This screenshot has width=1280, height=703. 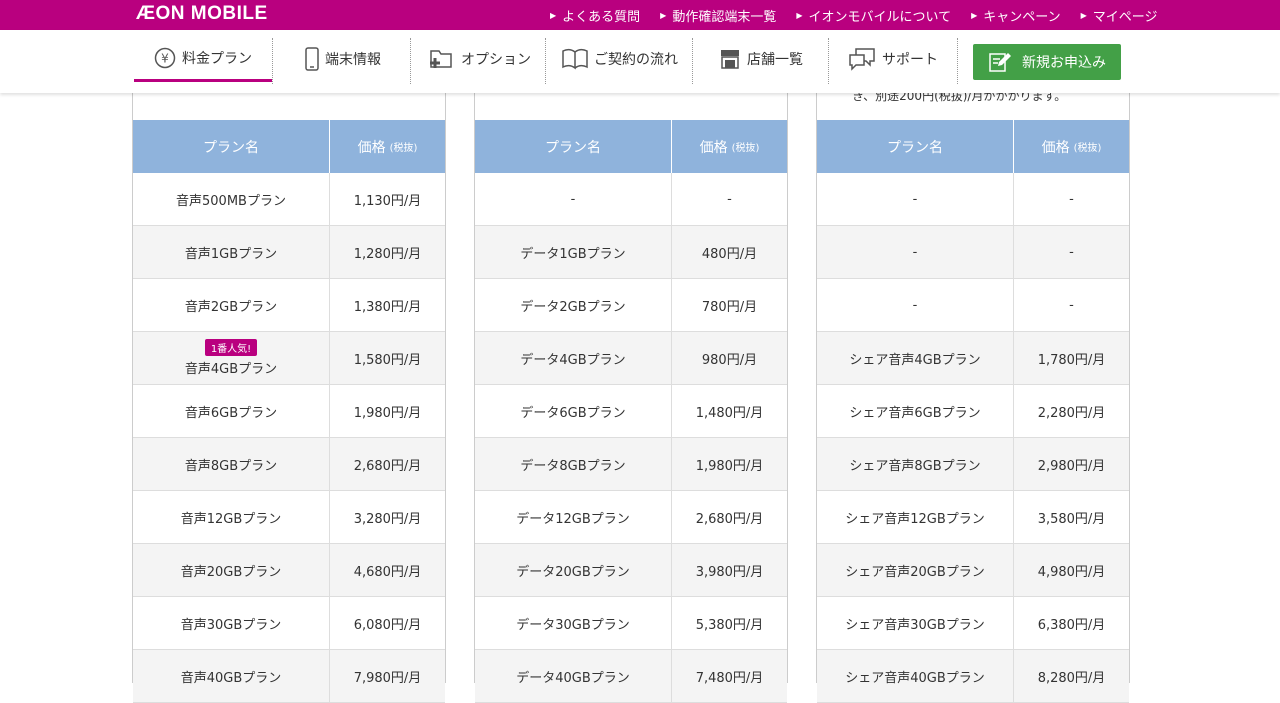 I want to click on table-row: データ2GBプラン 780円/月, so click(x=631, y=305).